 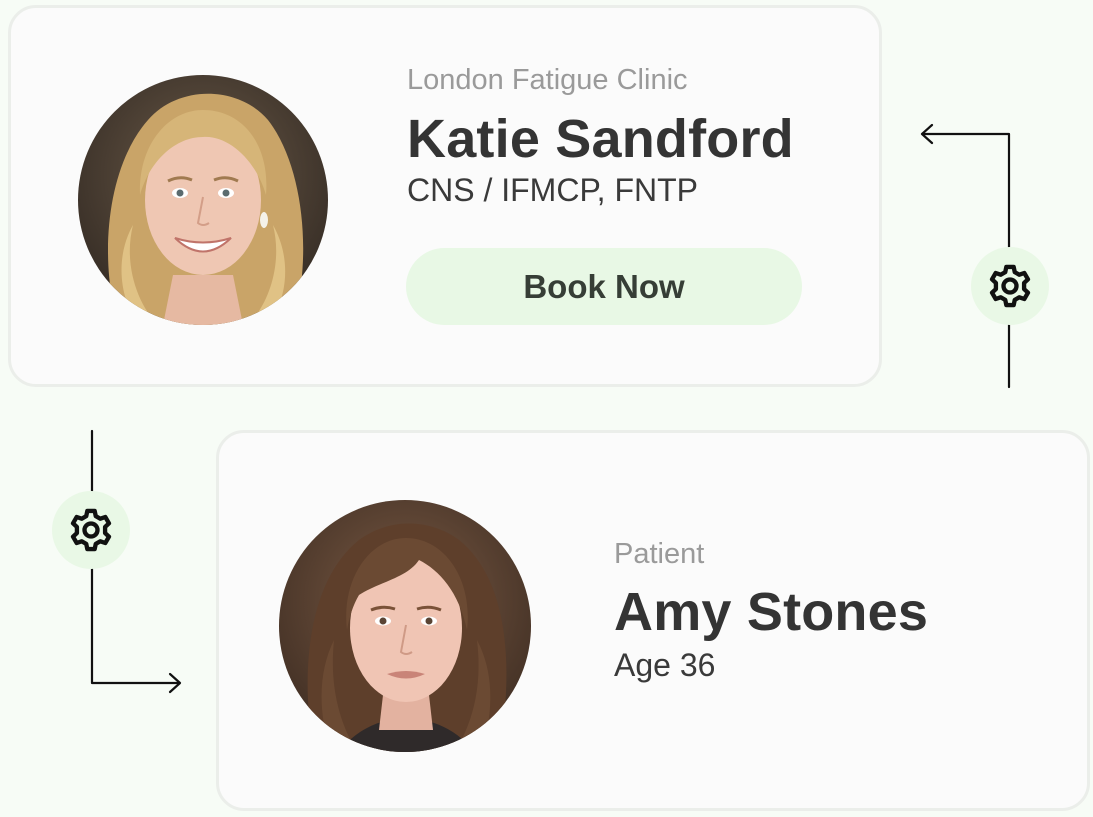 What do you see at coordinates (203, 200) in the screenshot?
I see `practitioner-avatar` at bounding box center [203, 200].